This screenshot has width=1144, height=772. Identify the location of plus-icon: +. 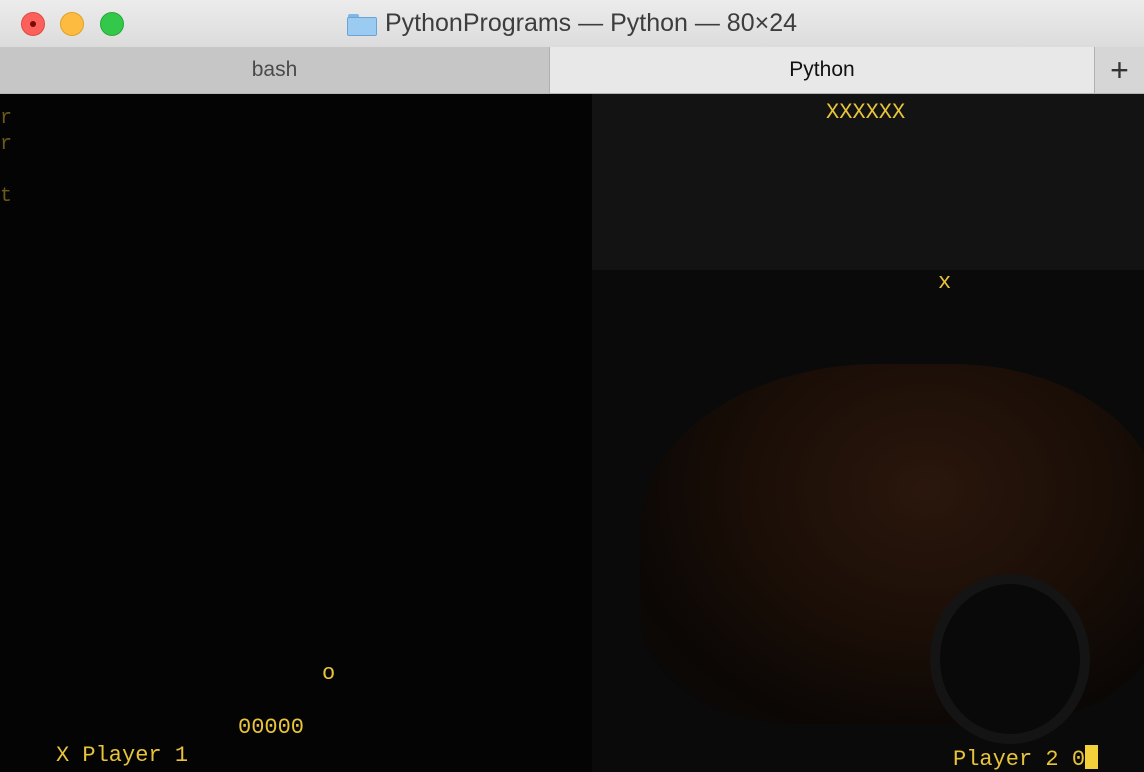
(1119, 69).